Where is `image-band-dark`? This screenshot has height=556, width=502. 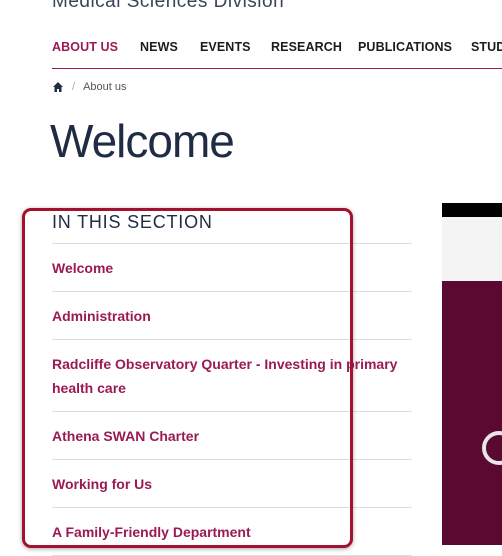 image-band-dark is located at coordinates (472, 413).